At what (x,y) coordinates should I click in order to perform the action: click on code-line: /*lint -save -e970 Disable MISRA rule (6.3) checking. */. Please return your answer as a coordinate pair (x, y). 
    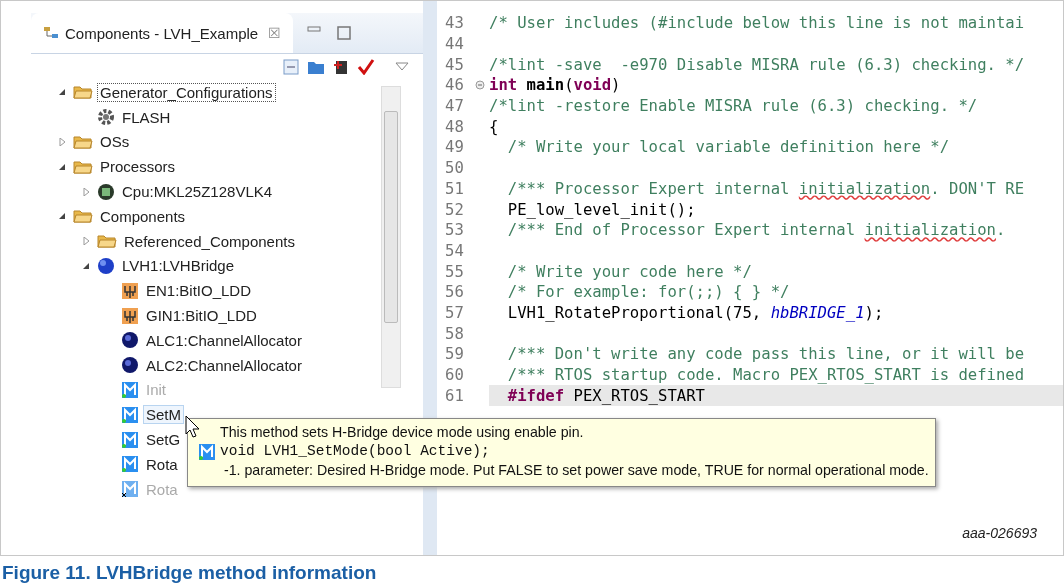
    Looking at the image, I should click on (757, 64).